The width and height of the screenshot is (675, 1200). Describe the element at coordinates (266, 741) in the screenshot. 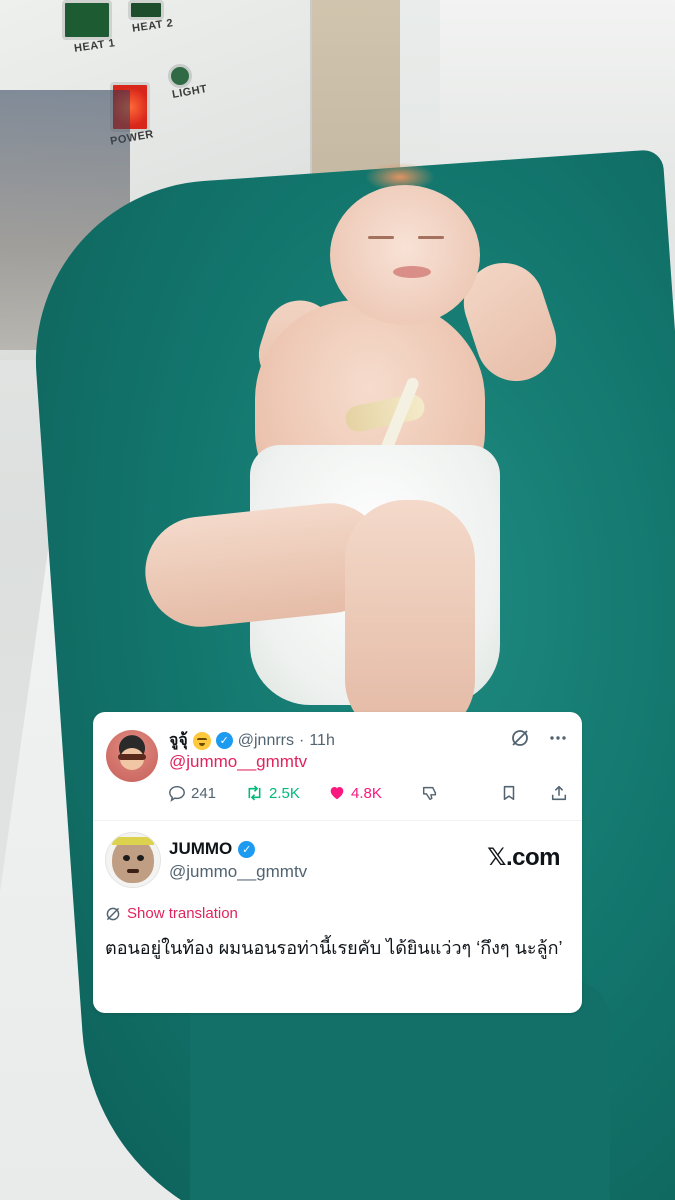

I see `reply-handle: @jnnrrs` at that location.